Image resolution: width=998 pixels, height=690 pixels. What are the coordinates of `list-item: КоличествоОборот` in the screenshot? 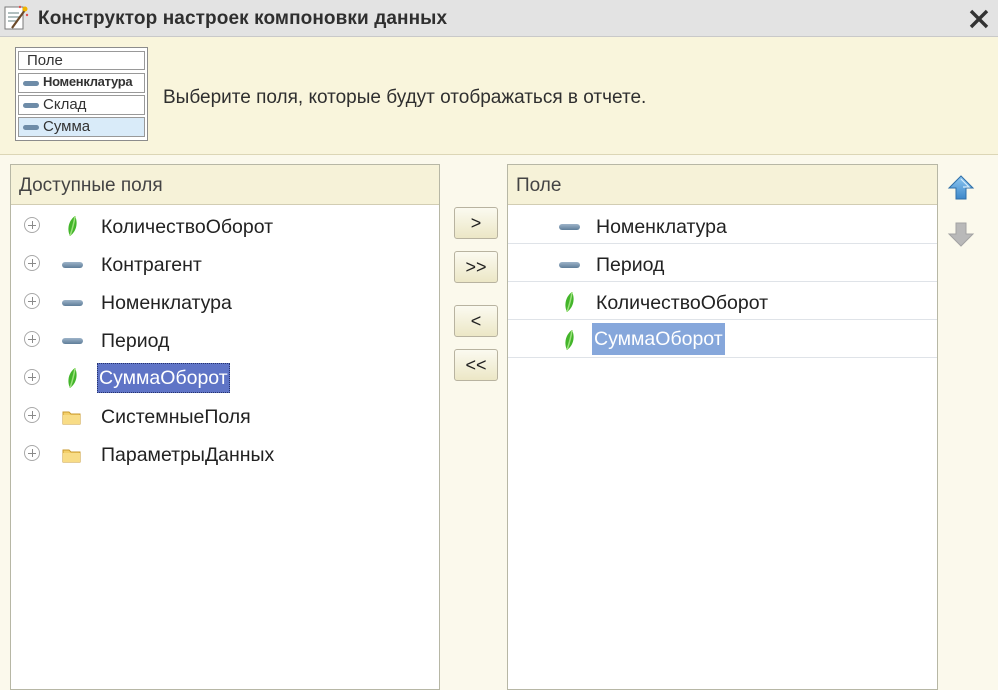 It's located at (722, 301).